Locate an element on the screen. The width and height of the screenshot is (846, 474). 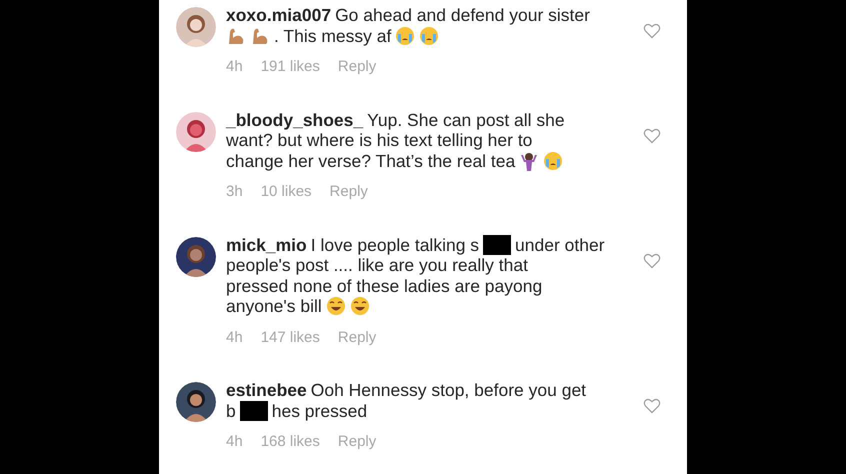
username: xoxo.mia007 is located at coordinates (279, 15).